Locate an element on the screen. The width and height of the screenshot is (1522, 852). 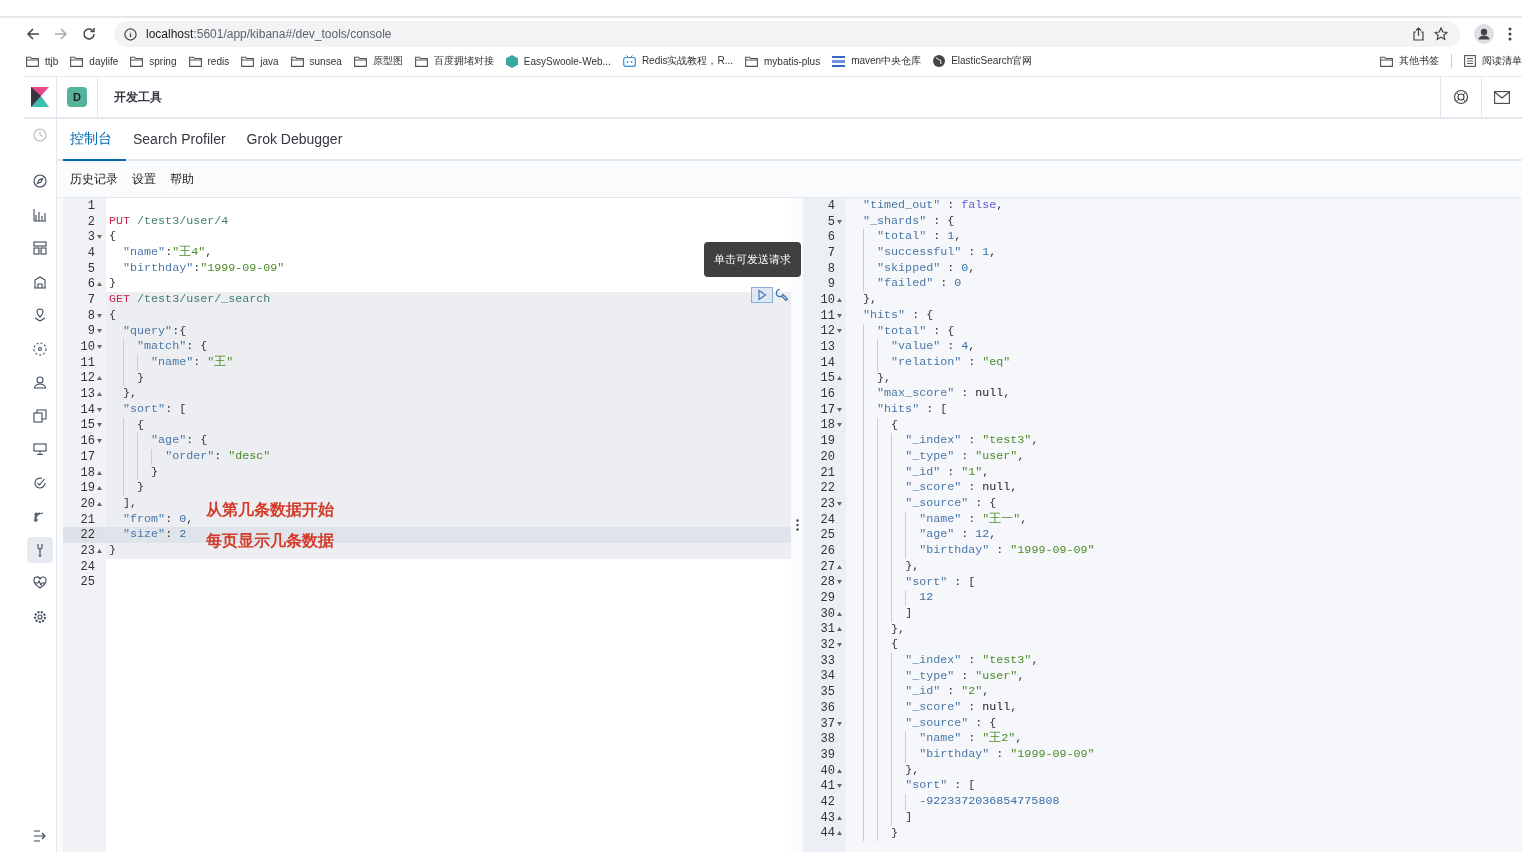
address-bar: localhost:5601/app/kibana#/dev_tools/console is located at coordinates (787, 34).